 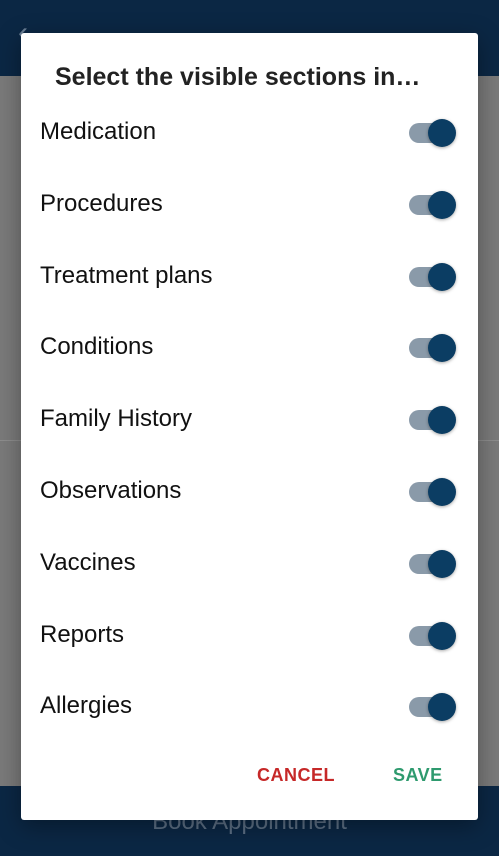 I want to click on section-row-treatment-plans: Treatment plans, so click(x=249, y=275).